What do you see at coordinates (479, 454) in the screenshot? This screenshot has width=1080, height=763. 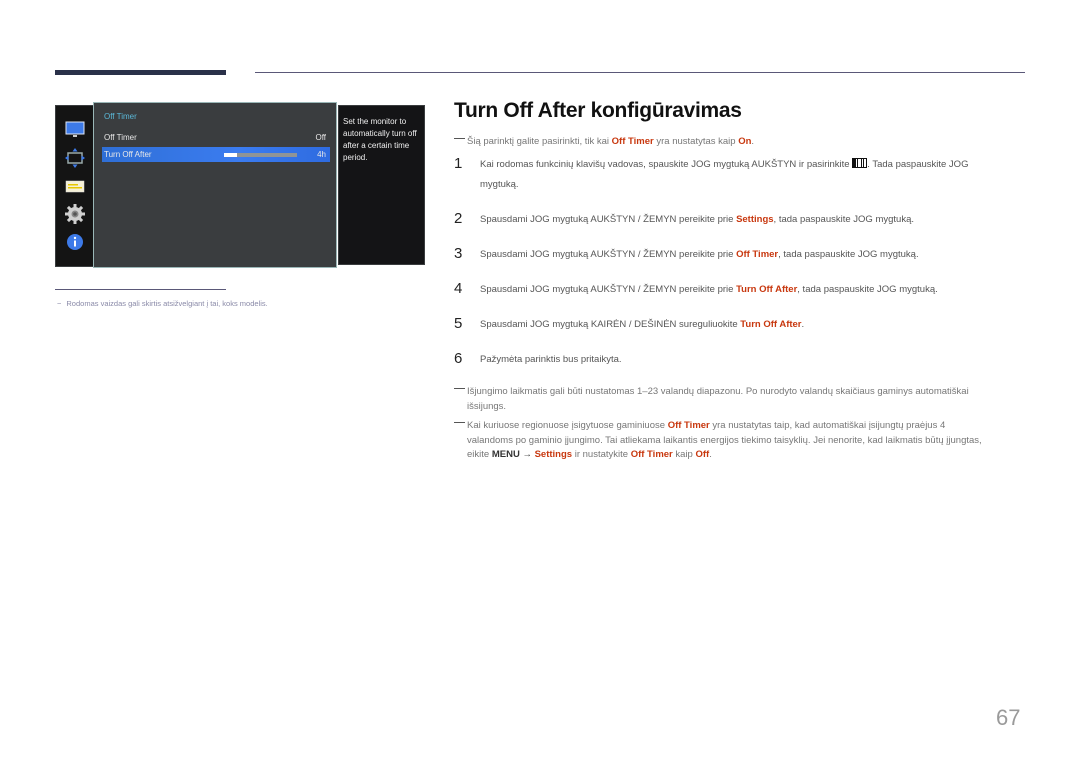 I see `note-text: eikite` at bounding box center [479, 454].